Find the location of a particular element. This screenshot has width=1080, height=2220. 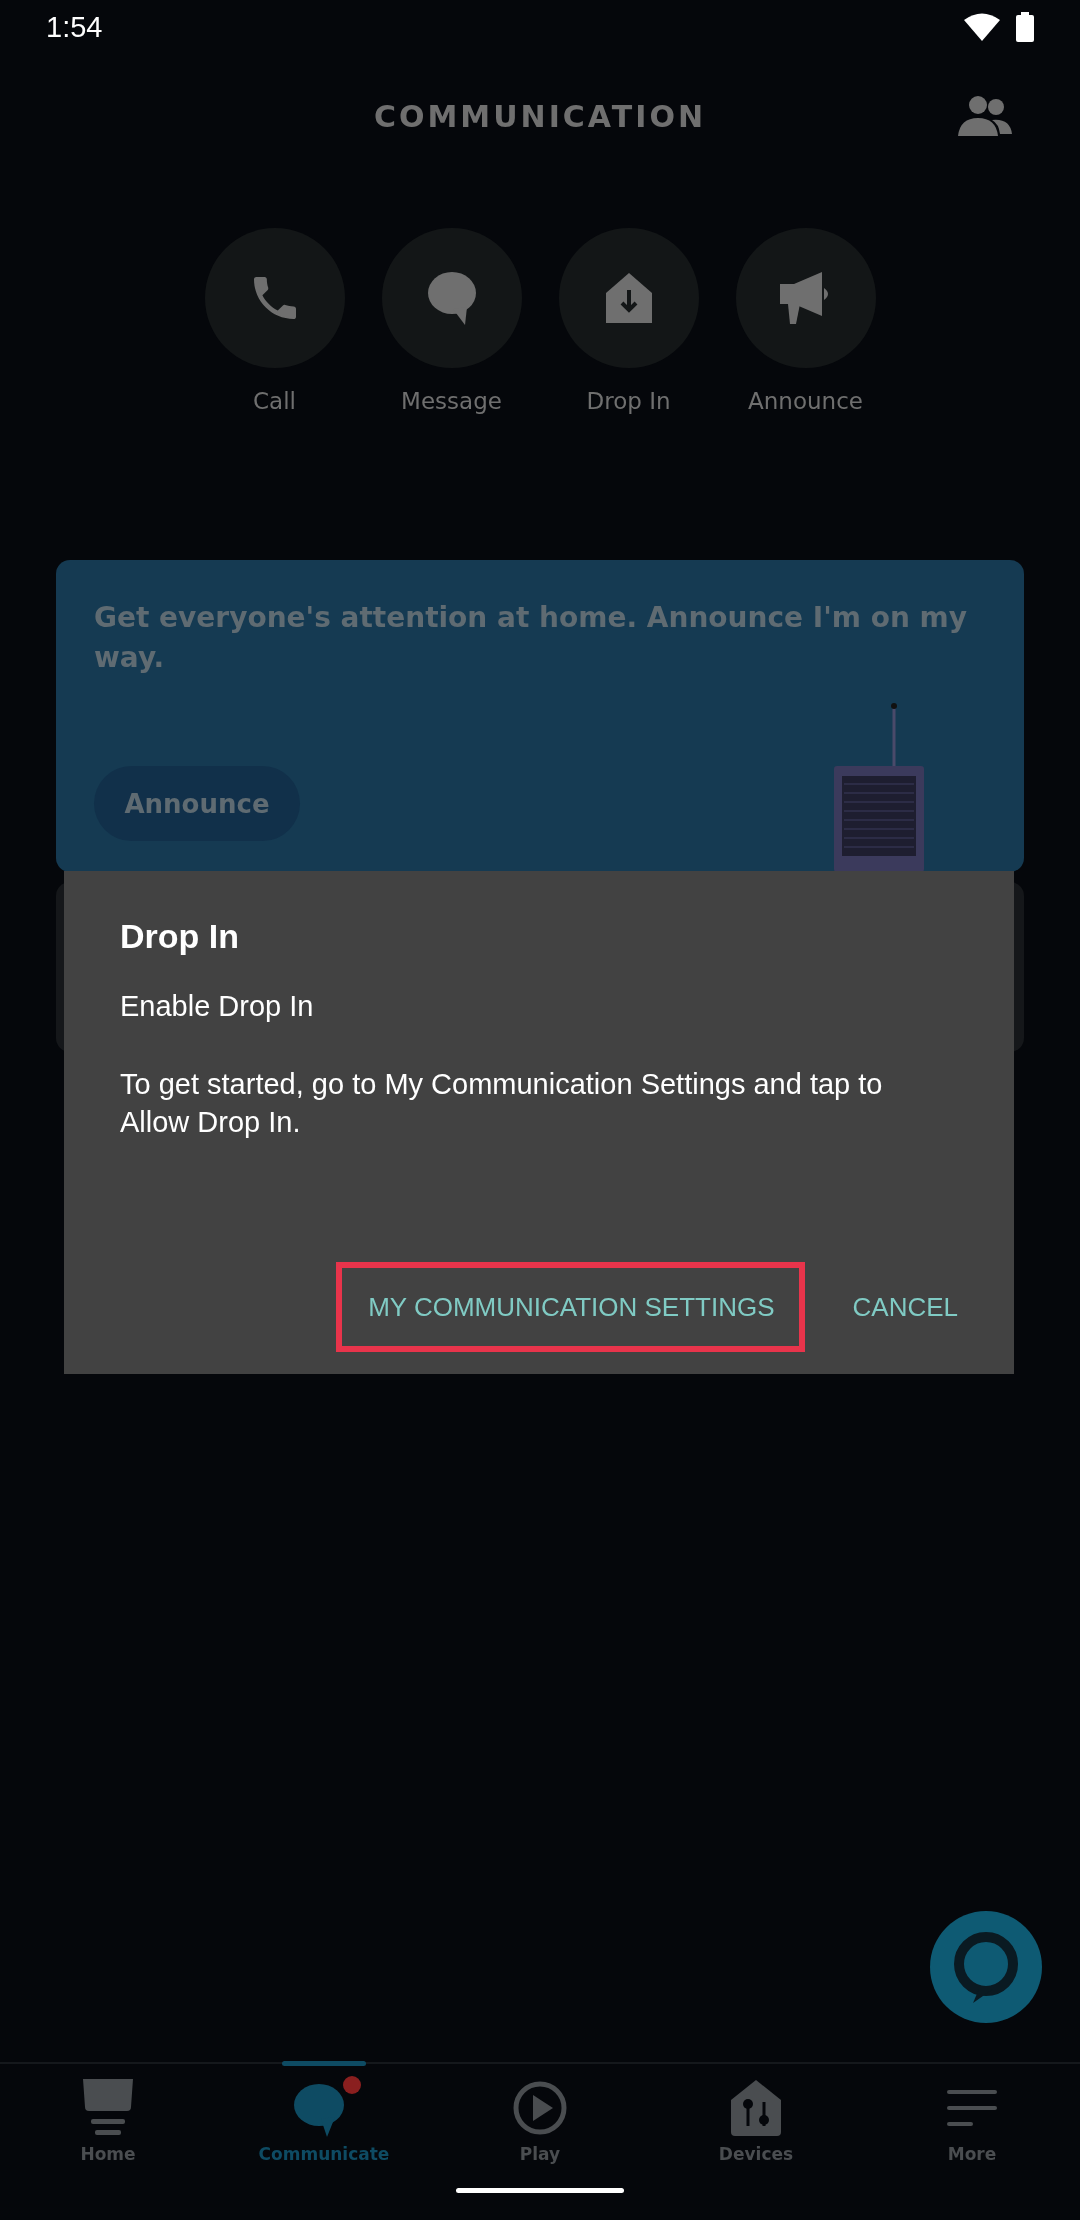

menu-icon is located at coordinates (972, 2108).